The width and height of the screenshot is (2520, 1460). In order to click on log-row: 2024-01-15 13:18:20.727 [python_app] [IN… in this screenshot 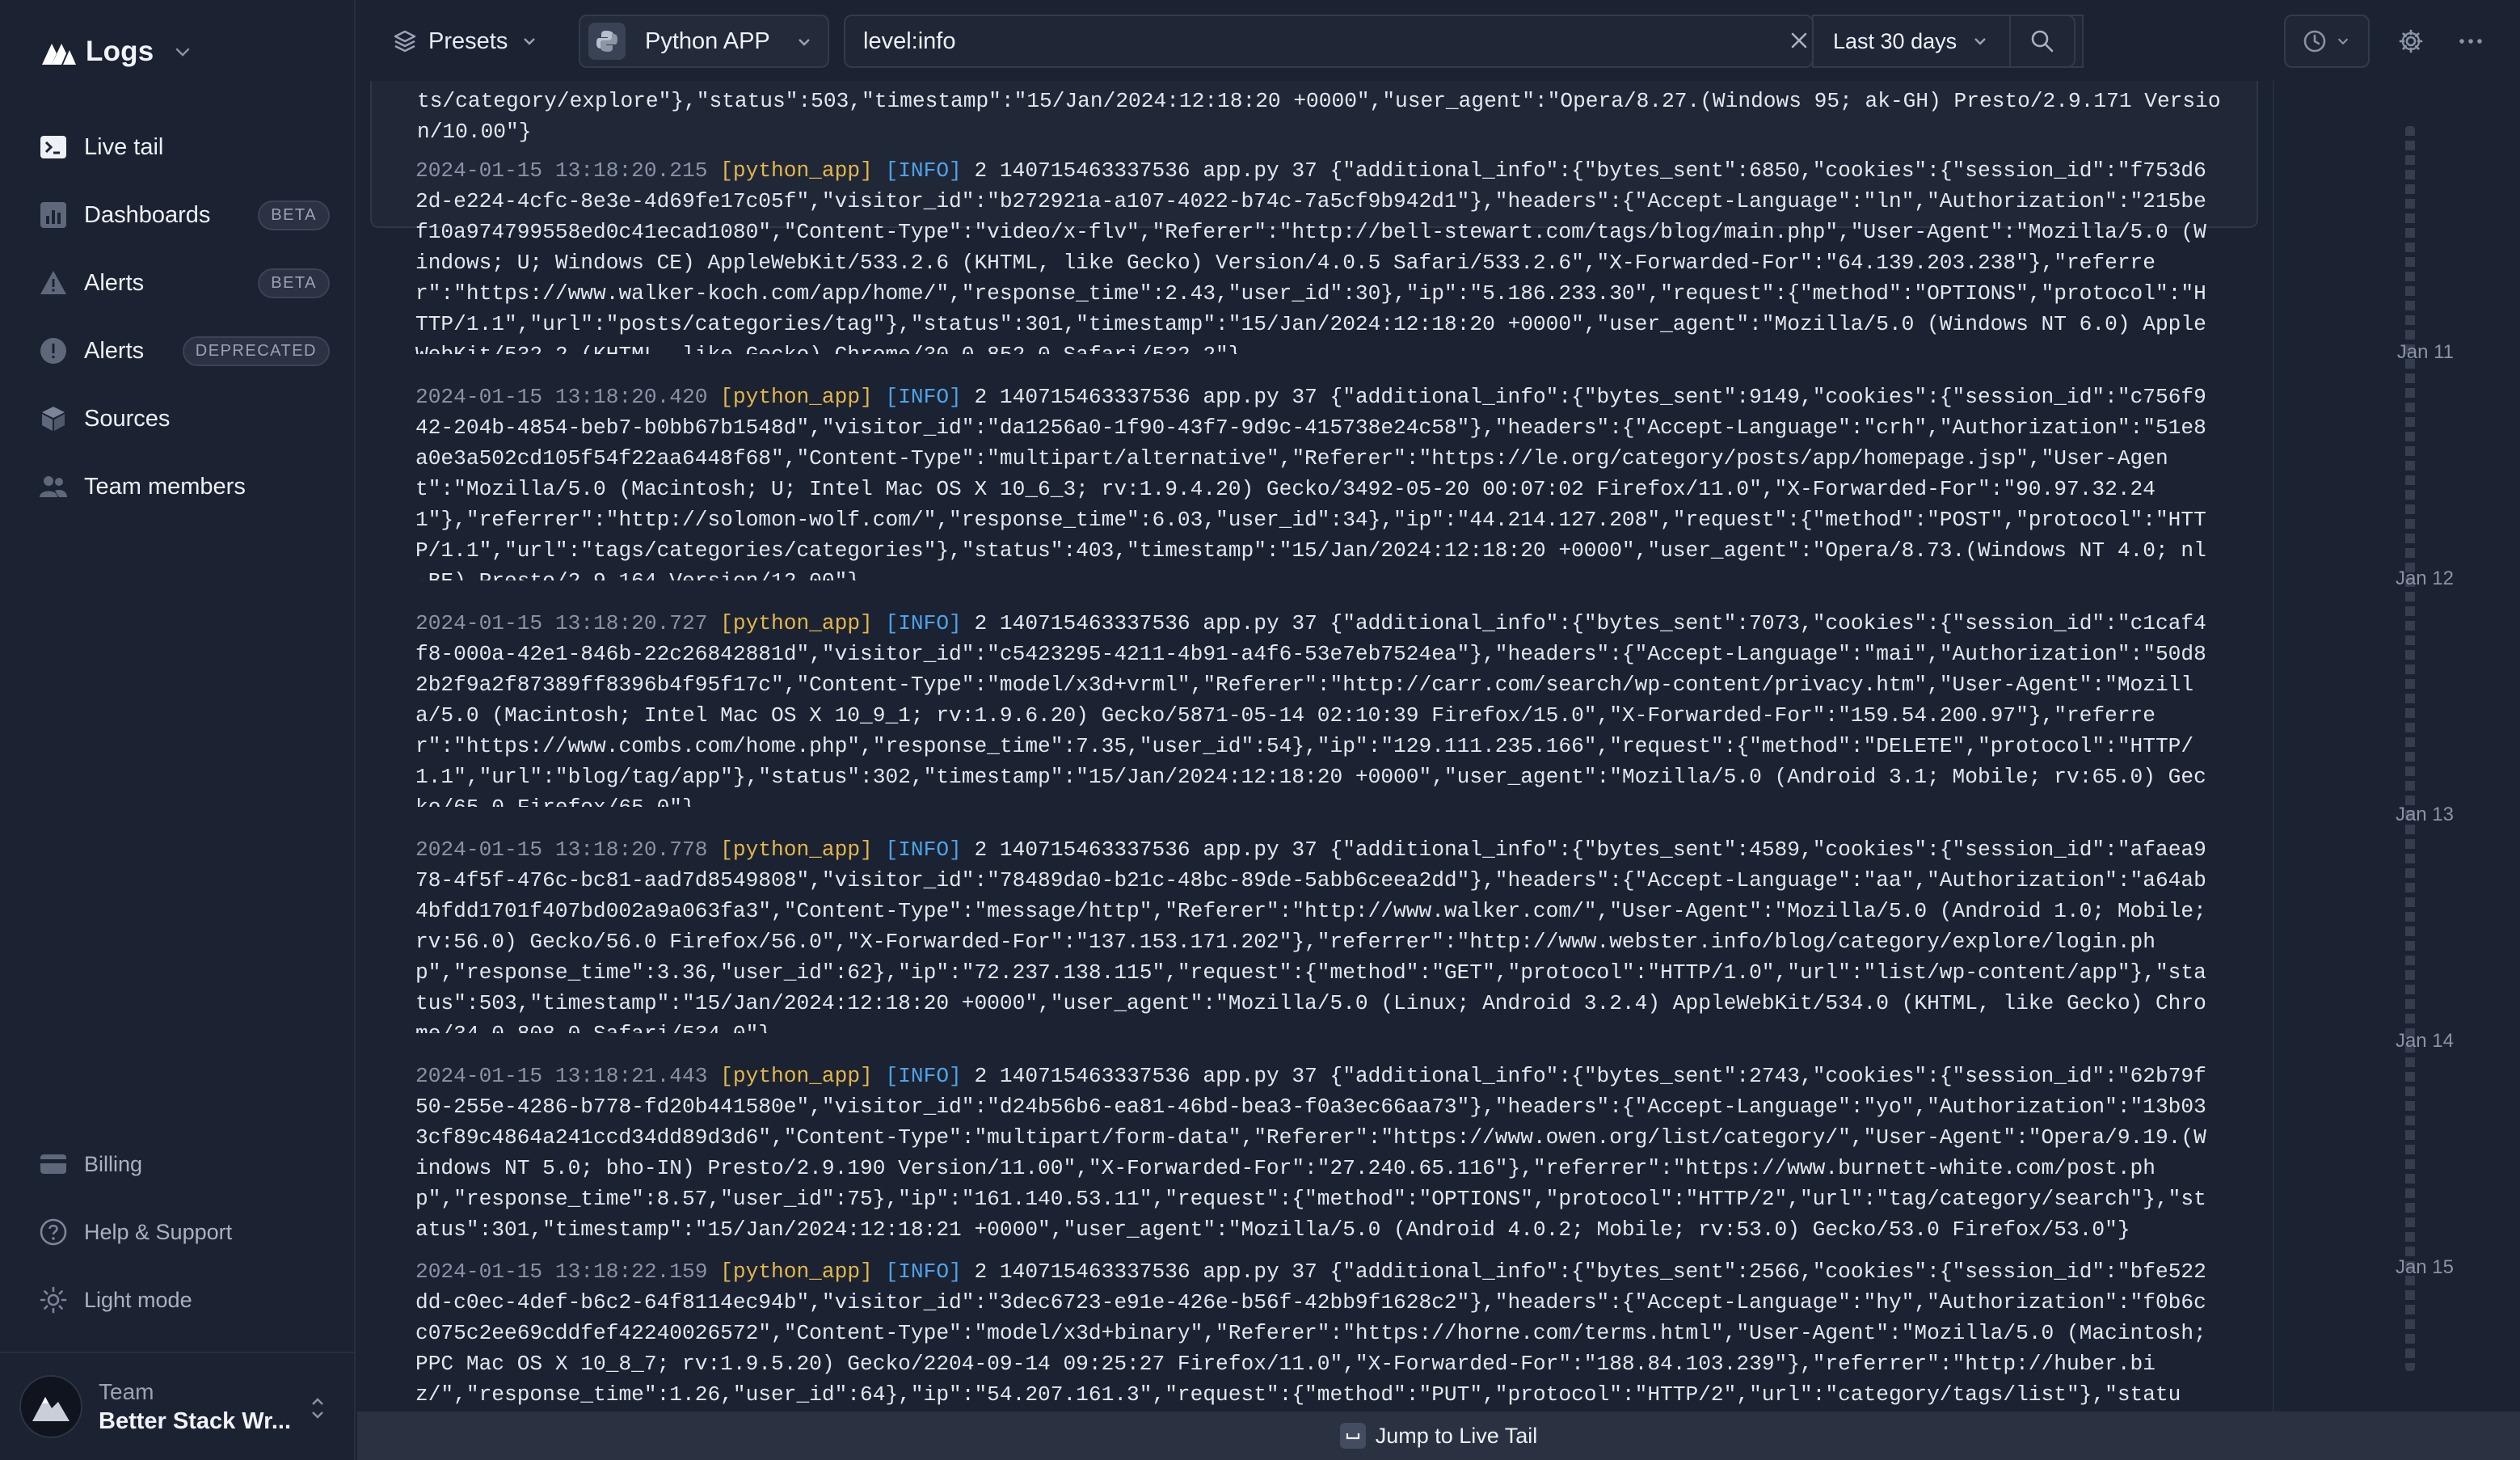, I will do `click(1316, 707)`.